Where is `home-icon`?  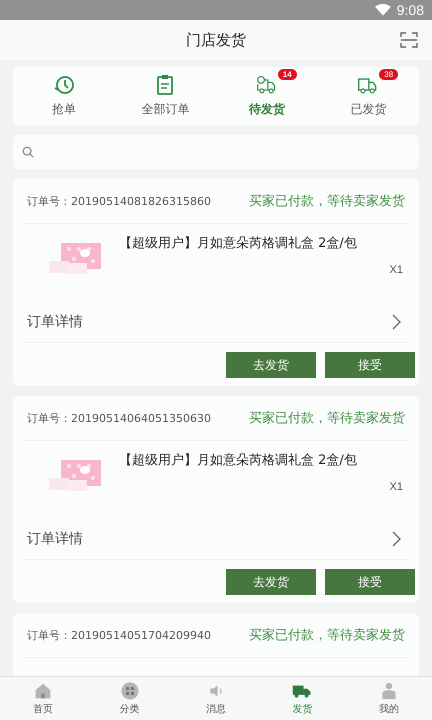 home-icon is located at coordinates (43, 691).